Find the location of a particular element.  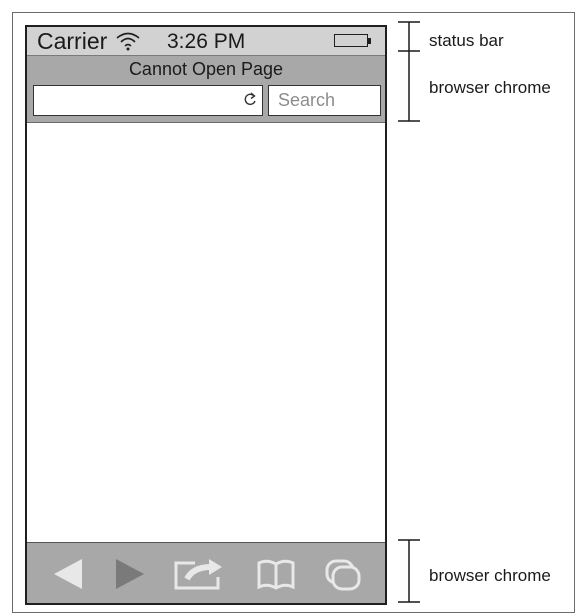

share-icon is located at coordinates (198, 573).